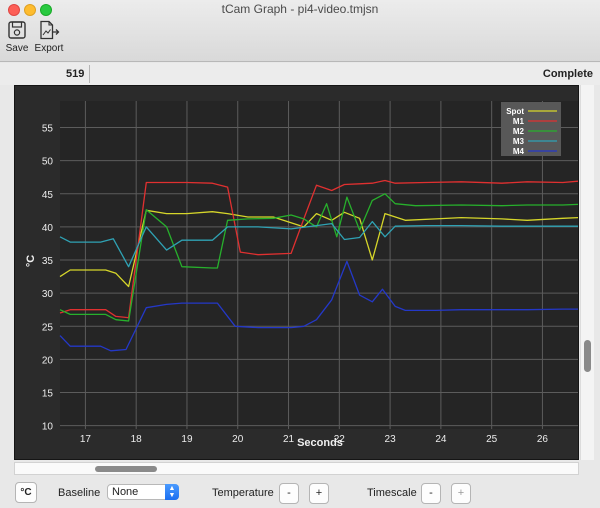 This screenshot has width=600, height=508. Describe the element at coordinates (75, 74) in the screenshot. I see `frame-count: 519` at that location.